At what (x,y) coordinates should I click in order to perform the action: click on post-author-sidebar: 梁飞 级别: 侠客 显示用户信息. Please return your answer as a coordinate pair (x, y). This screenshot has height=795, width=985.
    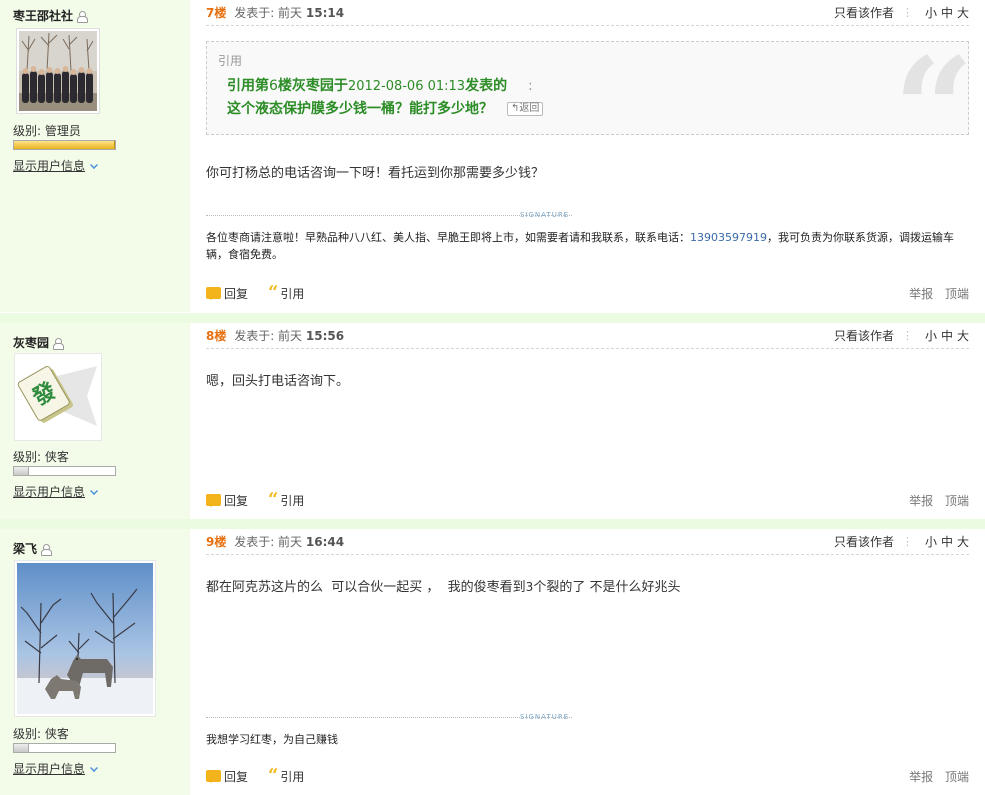
    Looking at the image, I should click on (95, 662).